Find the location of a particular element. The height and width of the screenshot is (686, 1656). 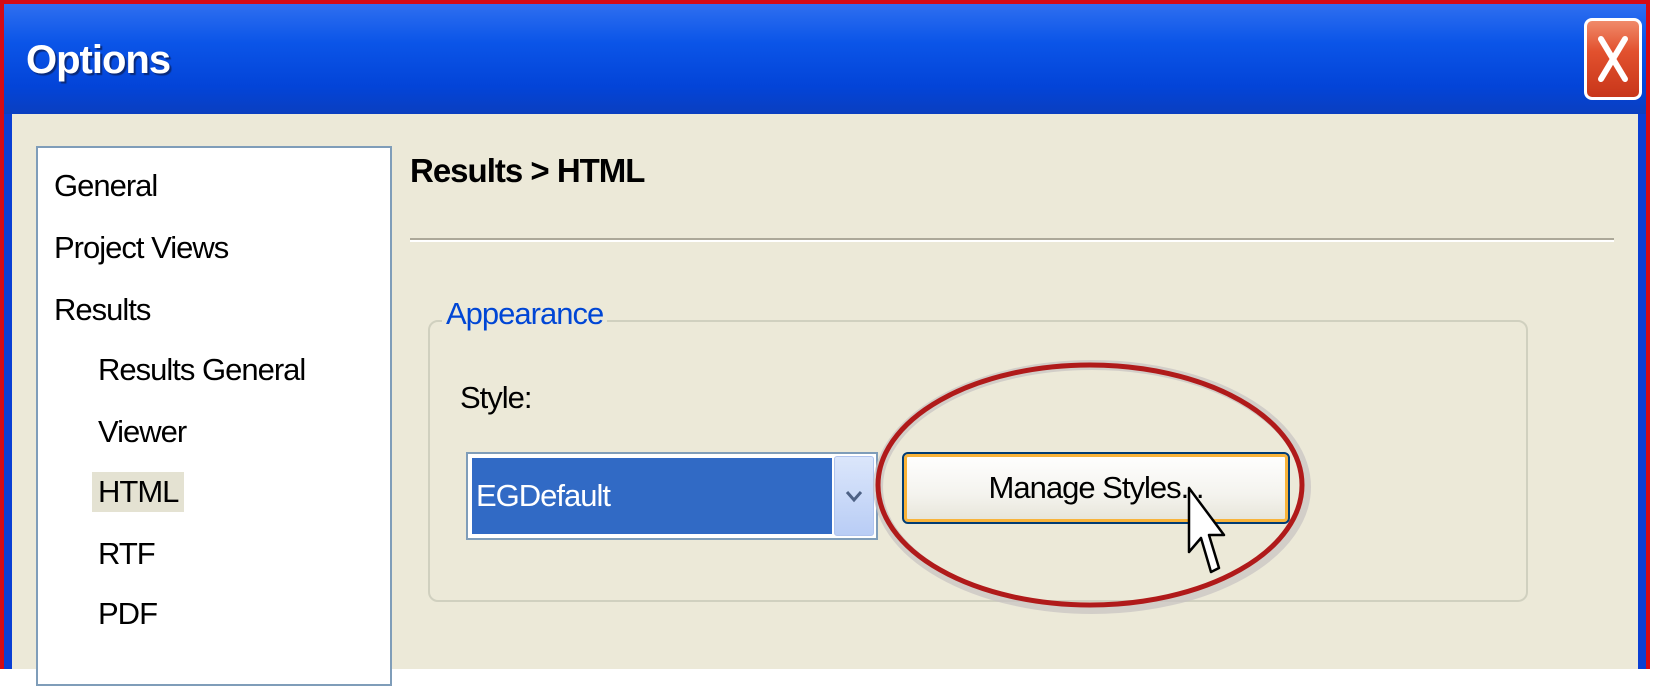

nav-item-html: HTML is located at coordinates (138, 492).